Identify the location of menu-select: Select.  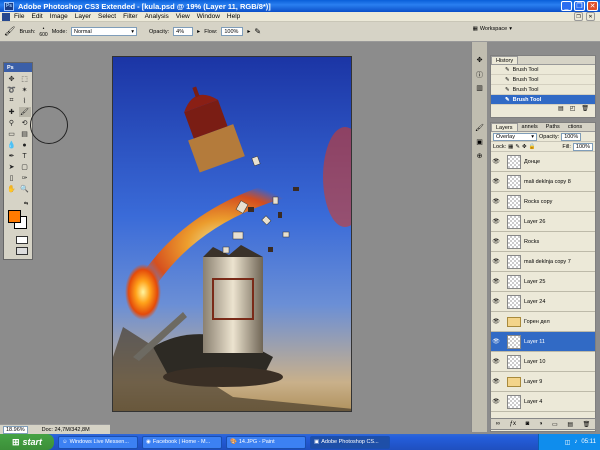
(107, 16).